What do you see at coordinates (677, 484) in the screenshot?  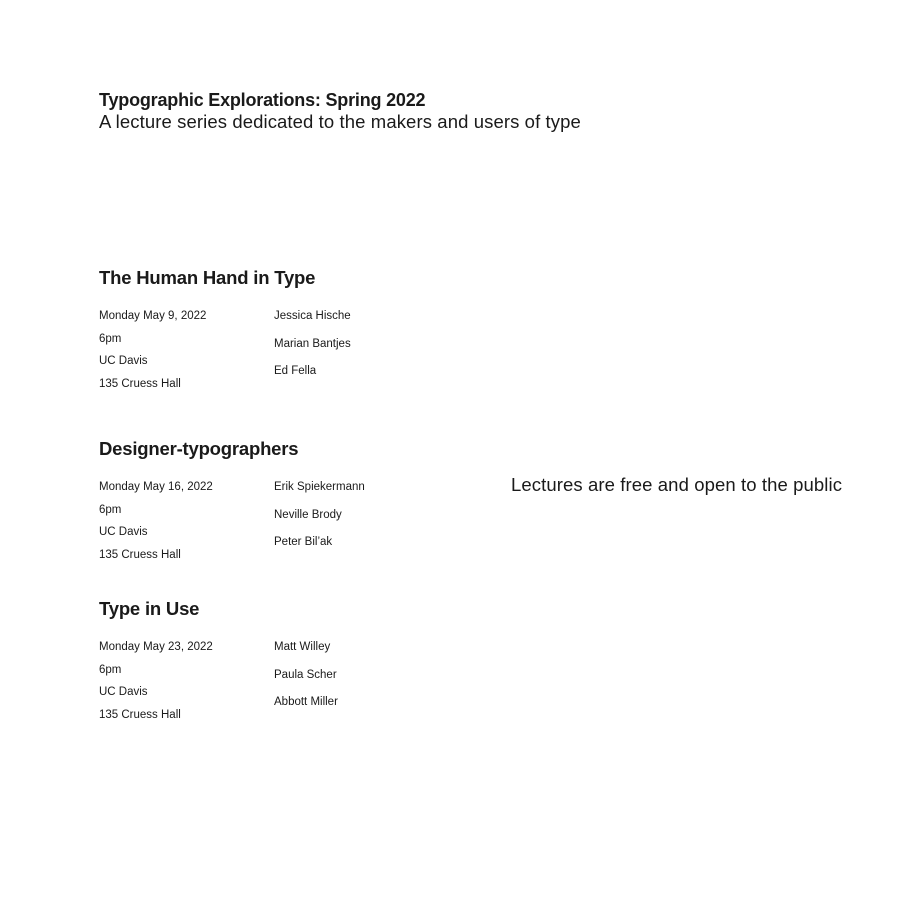 I see `free-admission-note: Lectures are free and open to the public` at bounding box center [677, 484].